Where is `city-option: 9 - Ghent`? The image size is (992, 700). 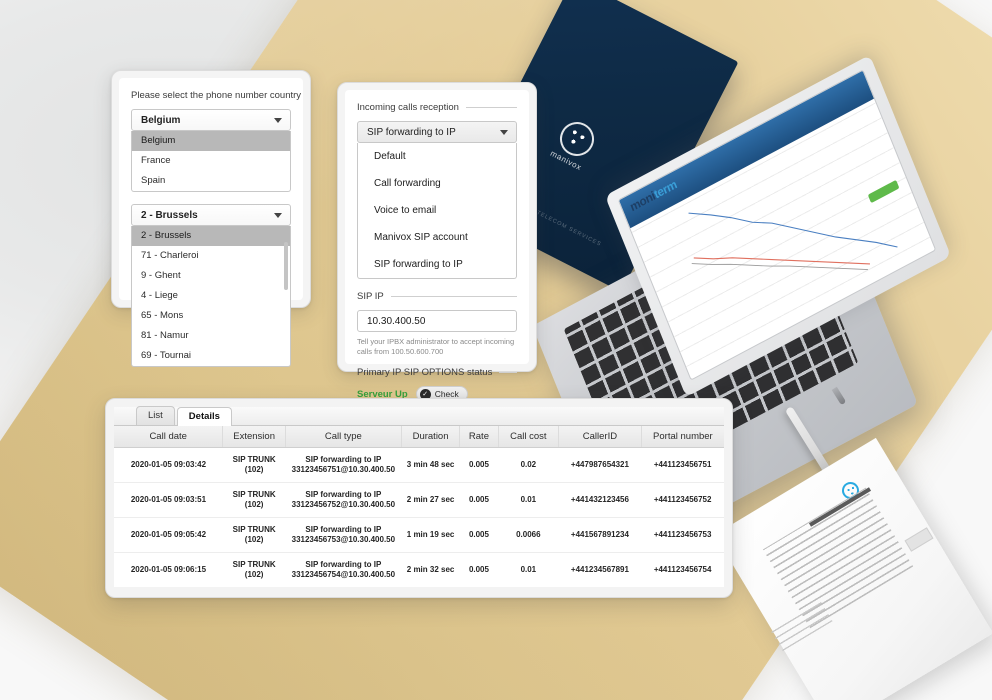 city-option: 9 - Ghent is located at coordinates (211, 276).